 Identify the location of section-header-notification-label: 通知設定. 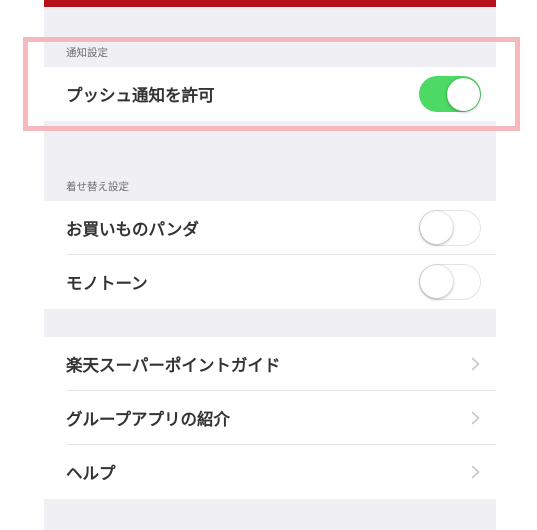
(87, 53).